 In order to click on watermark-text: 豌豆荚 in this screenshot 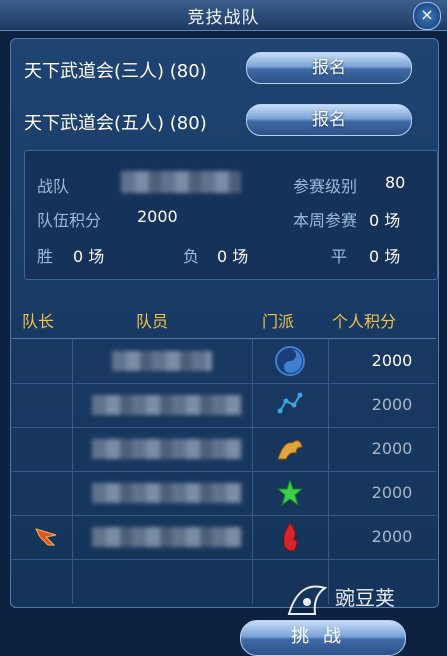, I will do `click(365, 598)`.